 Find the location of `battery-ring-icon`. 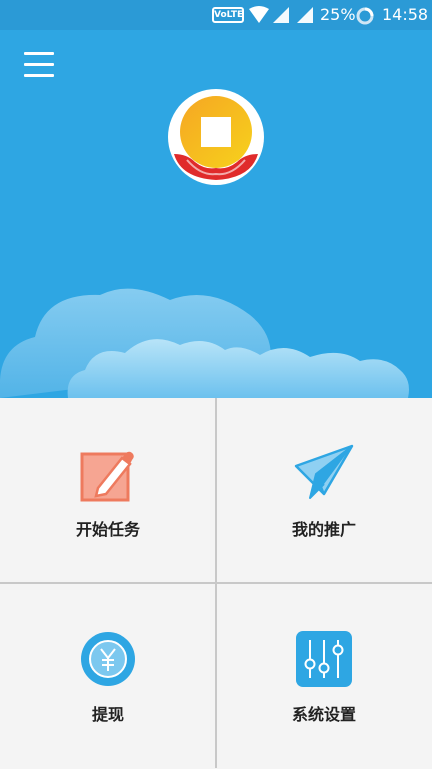

battery-ring-icon is located at coordinates (365, 16).